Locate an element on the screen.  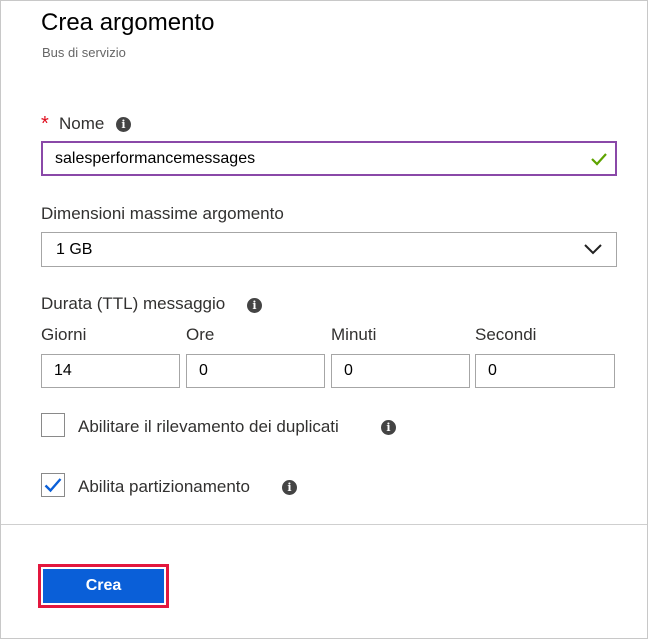
ttl-seconds-label: Secondi is located at coordinates (506, 334).